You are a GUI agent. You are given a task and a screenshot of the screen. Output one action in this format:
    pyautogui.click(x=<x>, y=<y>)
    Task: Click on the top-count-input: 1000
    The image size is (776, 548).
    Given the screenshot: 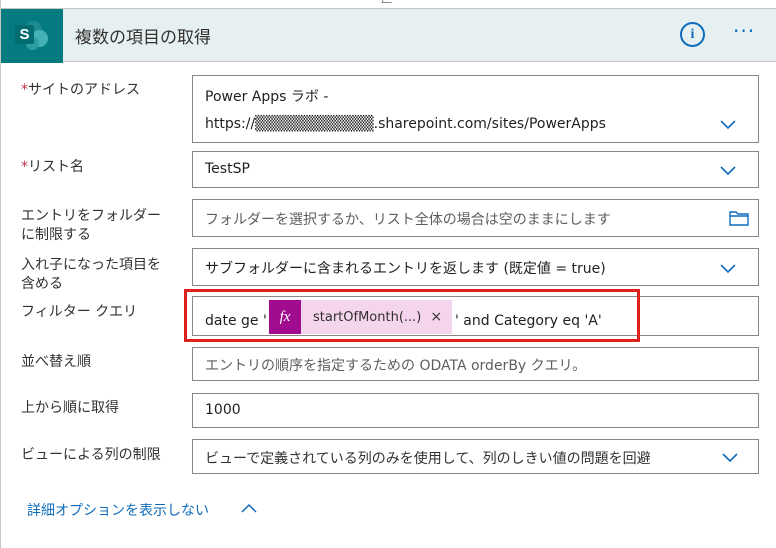 What is the action you would take?
    pyautogui.click(x=475, y=410)
    